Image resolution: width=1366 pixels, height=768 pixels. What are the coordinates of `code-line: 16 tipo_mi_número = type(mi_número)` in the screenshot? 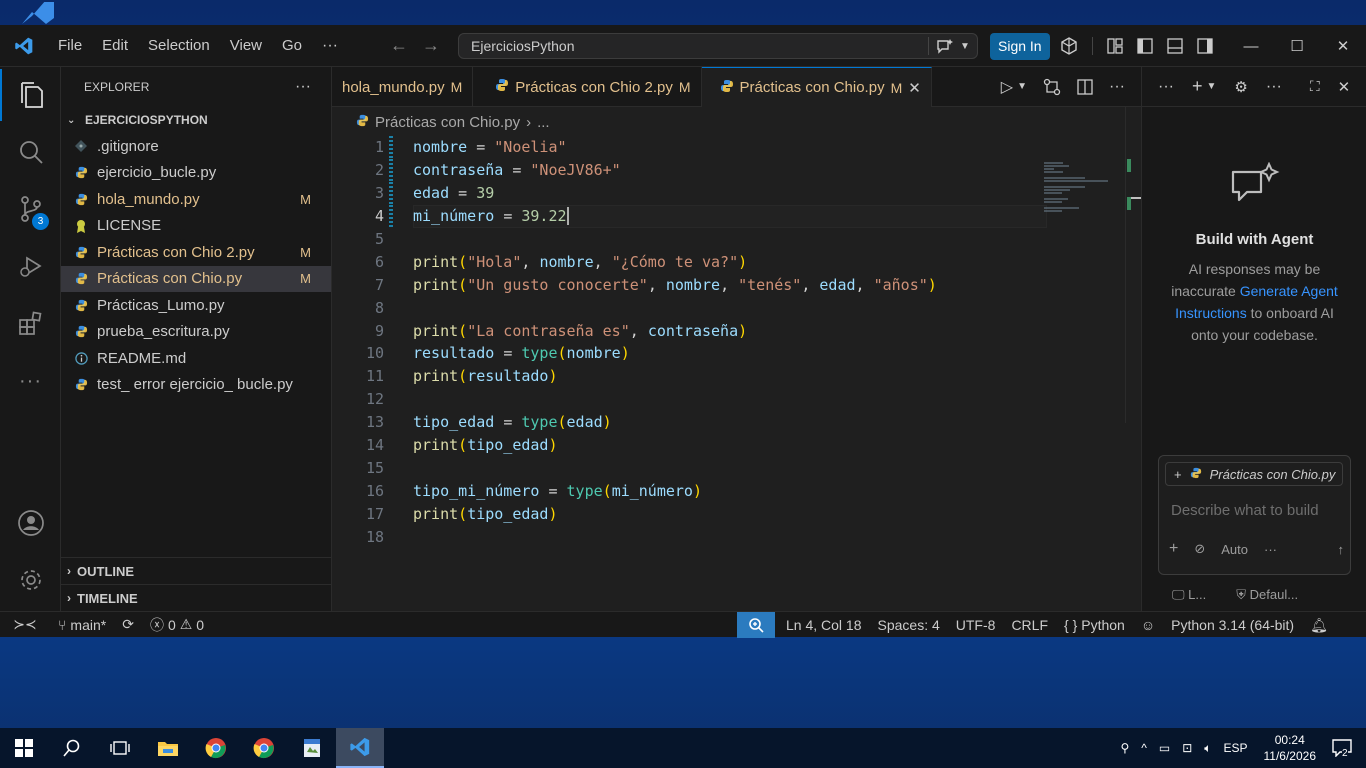 It's located at (712, 490).